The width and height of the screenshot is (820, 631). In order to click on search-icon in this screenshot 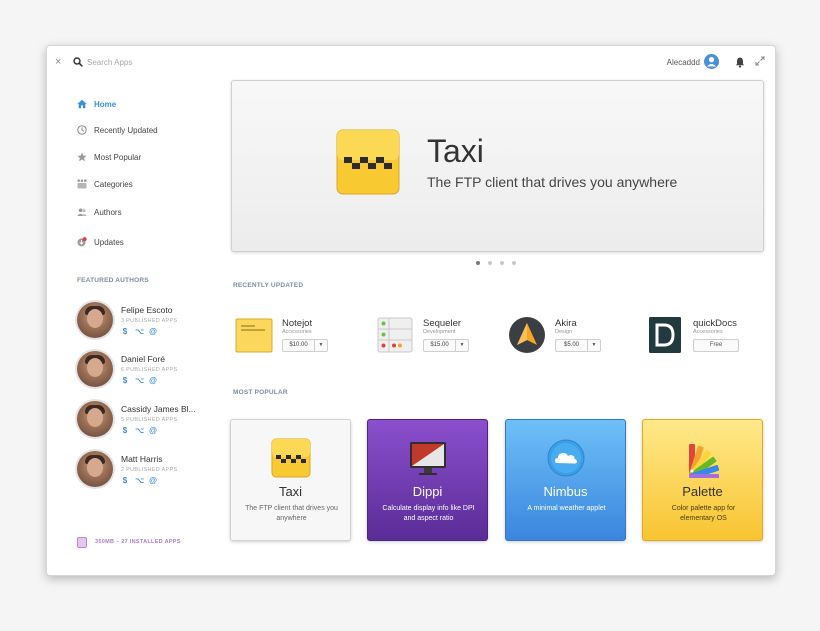, I will do `click(78, 62)`.